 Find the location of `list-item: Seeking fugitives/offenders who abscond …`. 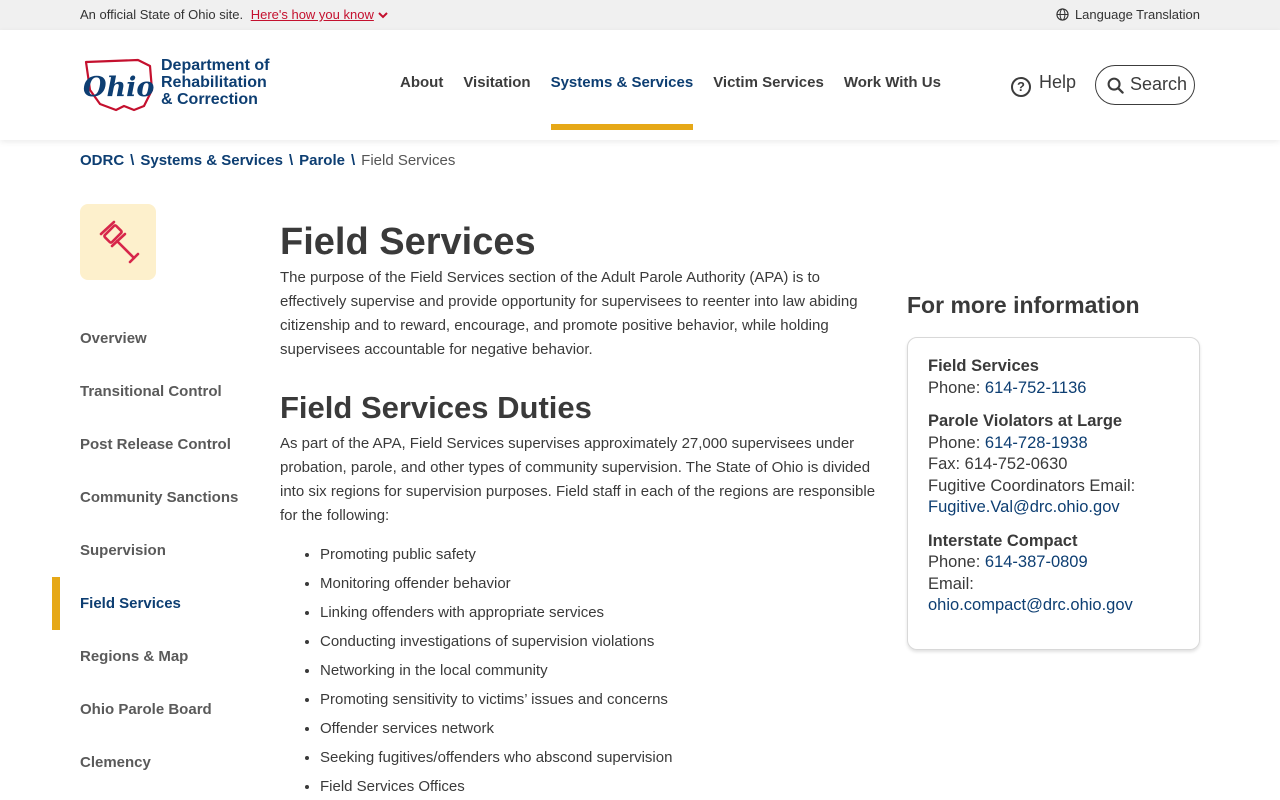

list-item: Seeking fugitives/offenders who abscond … is located at coordinates (602, 757).